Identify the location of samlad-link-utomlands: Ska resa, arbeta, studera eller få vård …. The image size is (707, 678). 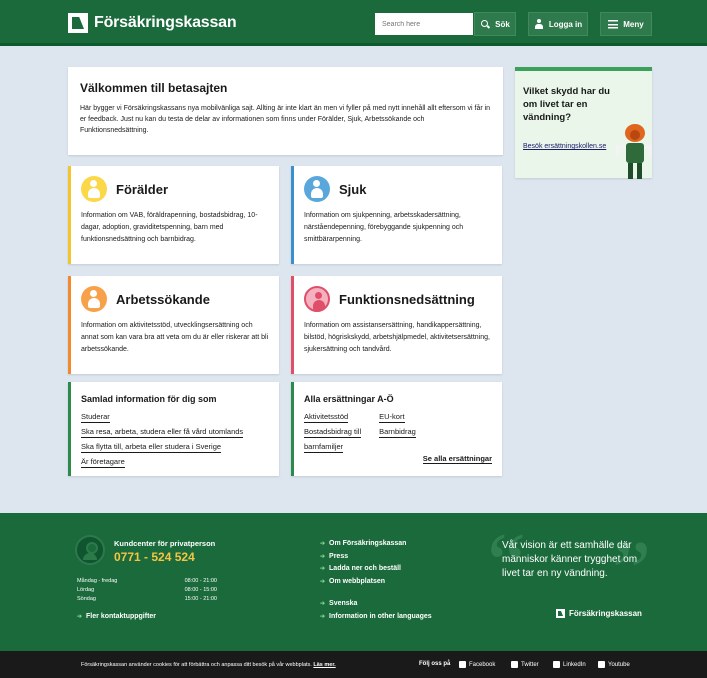
(162, 432).